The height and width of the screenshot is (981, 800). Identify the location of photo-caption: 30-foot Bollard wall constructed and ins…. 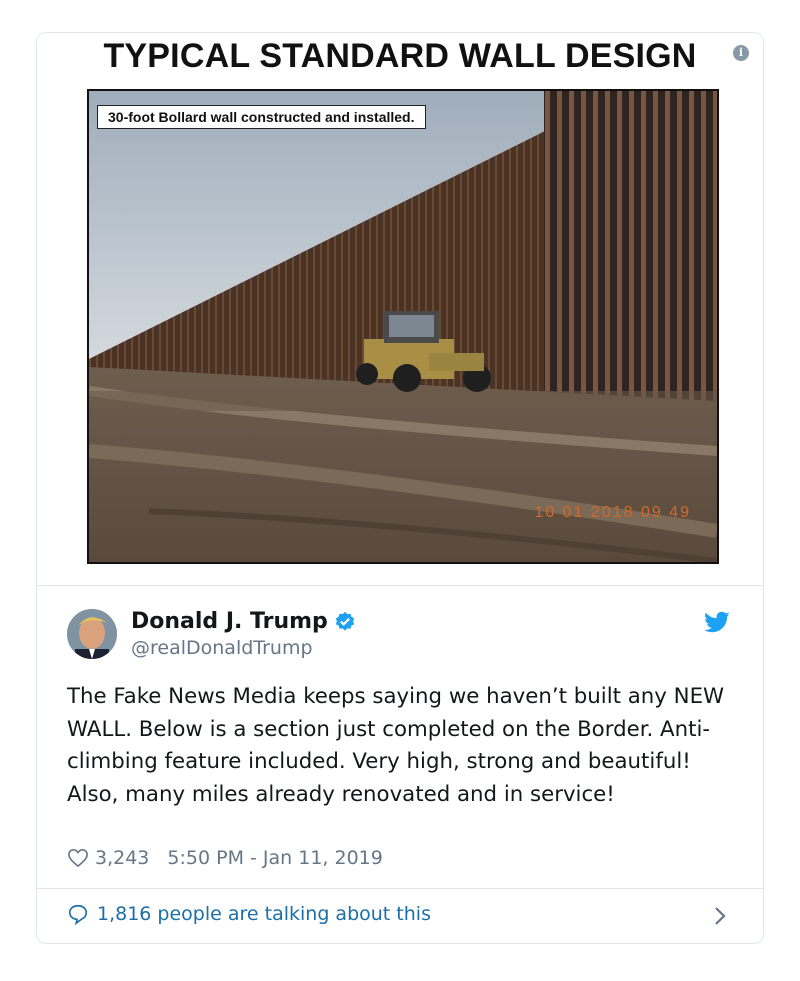
(261, 117).